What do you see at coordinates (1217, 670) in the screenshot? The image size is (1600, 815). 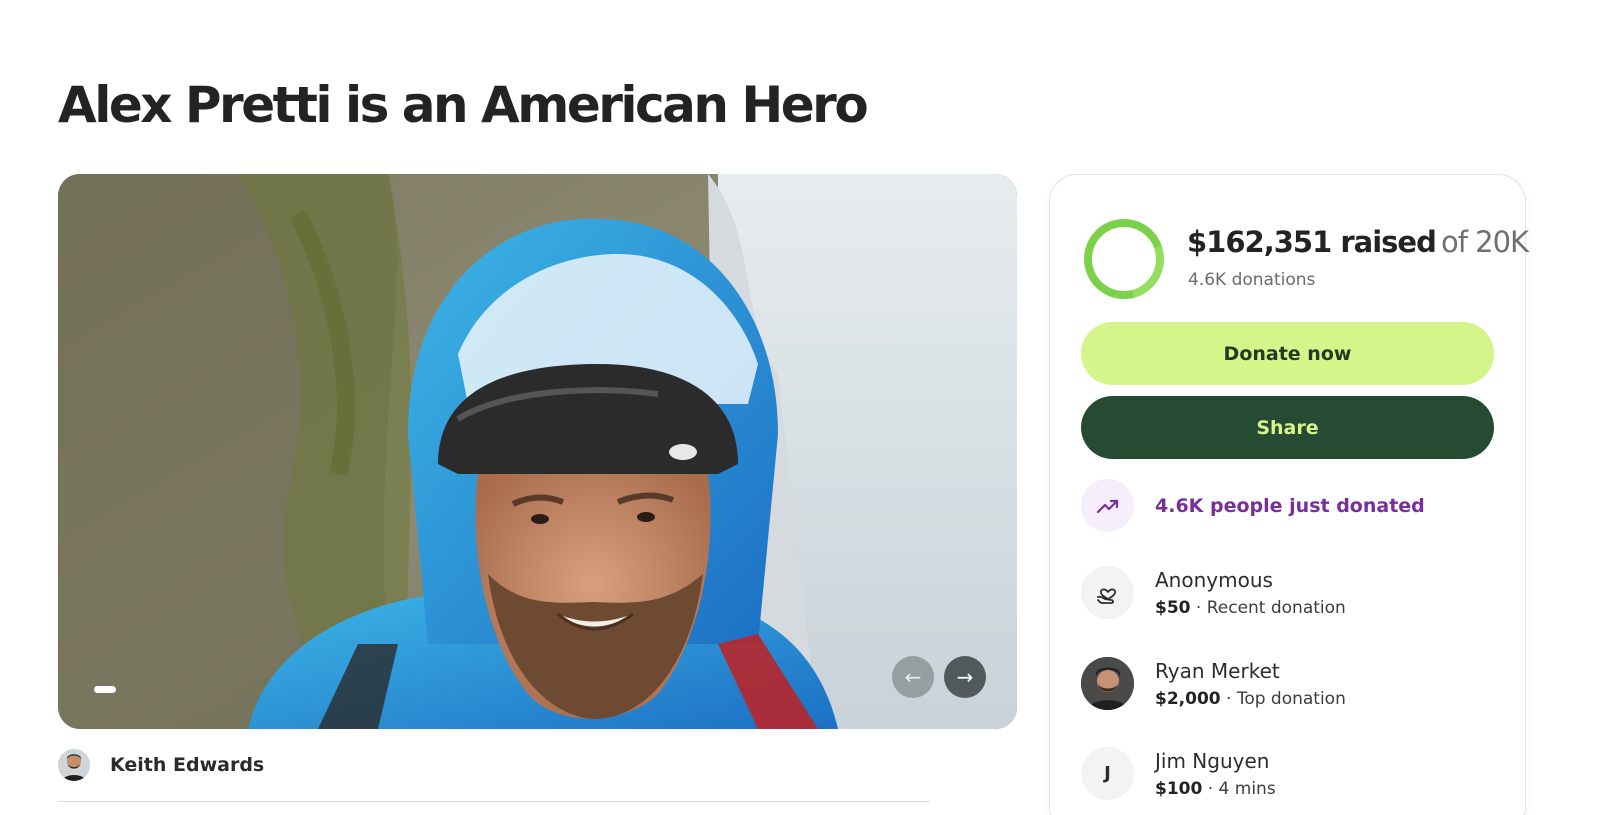 I see `donor-name: Ryan Merket` at bounding box center [1217, 670].